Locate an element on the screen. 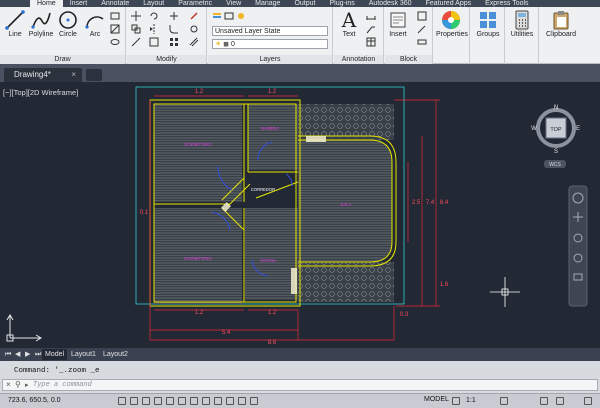 This screenshot has height=408, width=600. command-line: Command: '_.zoom _e × ⚲ ▸ Type a command is located at coordinates (300, 377).